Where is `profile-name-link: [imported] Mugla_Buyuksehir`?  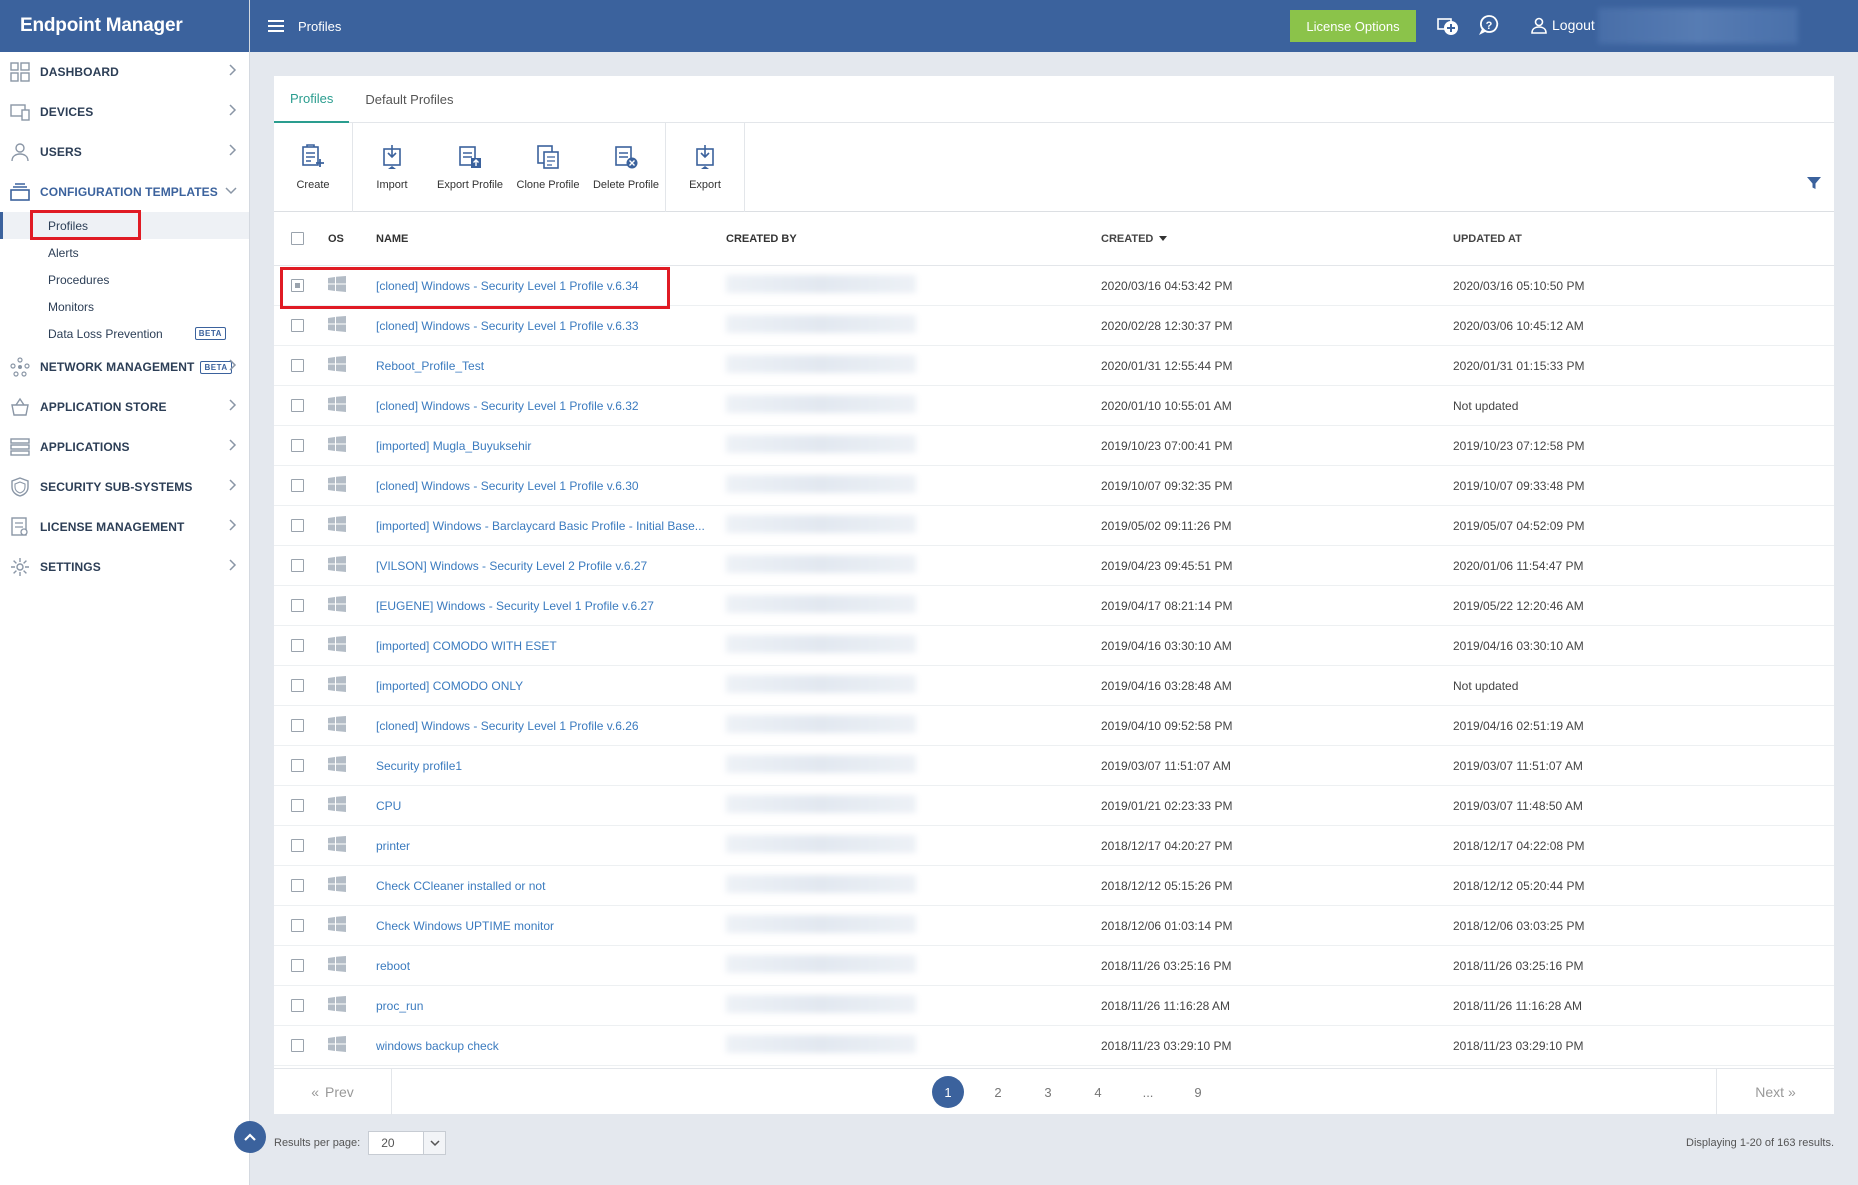
profile-name-link: [imported] Mugla_Buyuksehir is located at coordinates (551, 446).